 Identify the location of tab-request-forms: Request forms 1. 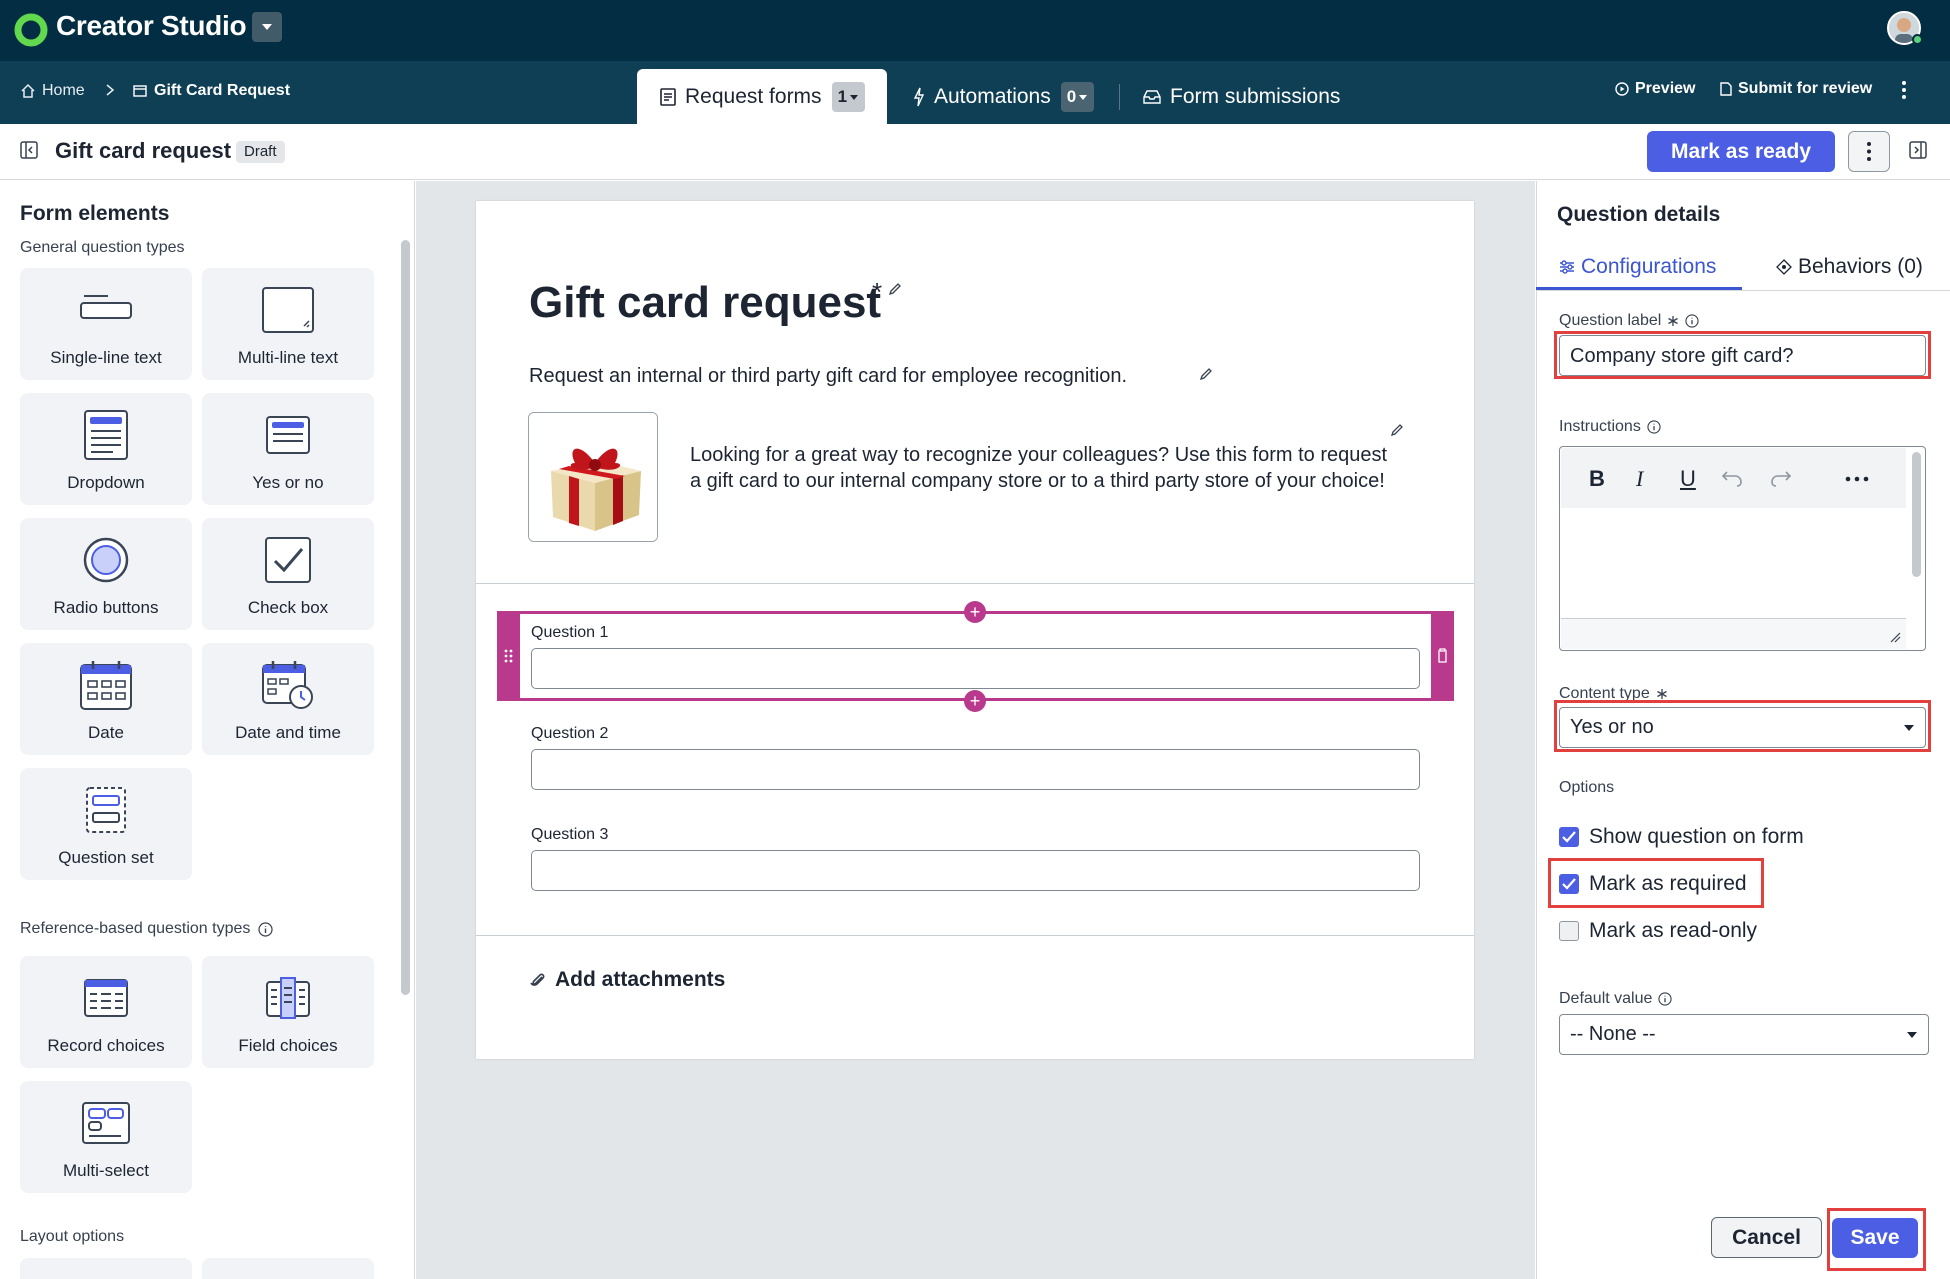
(762, 96).